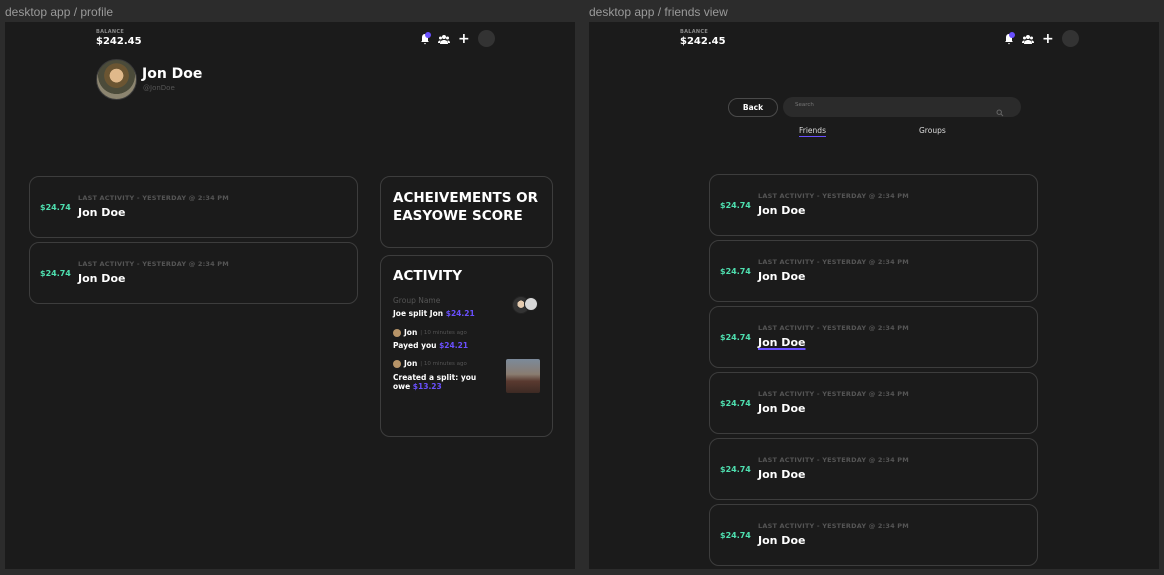 The height and width of the screenshot is (575, 1164). I want to click on split-photo-thumbnail, so click(523, 376).